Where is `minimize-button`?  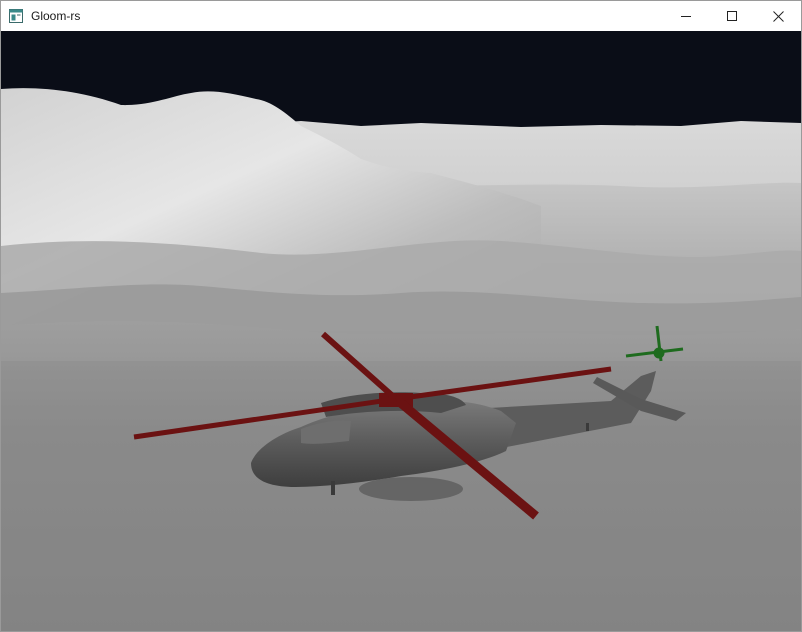 minimize-button is located at coordinates (686, 16).